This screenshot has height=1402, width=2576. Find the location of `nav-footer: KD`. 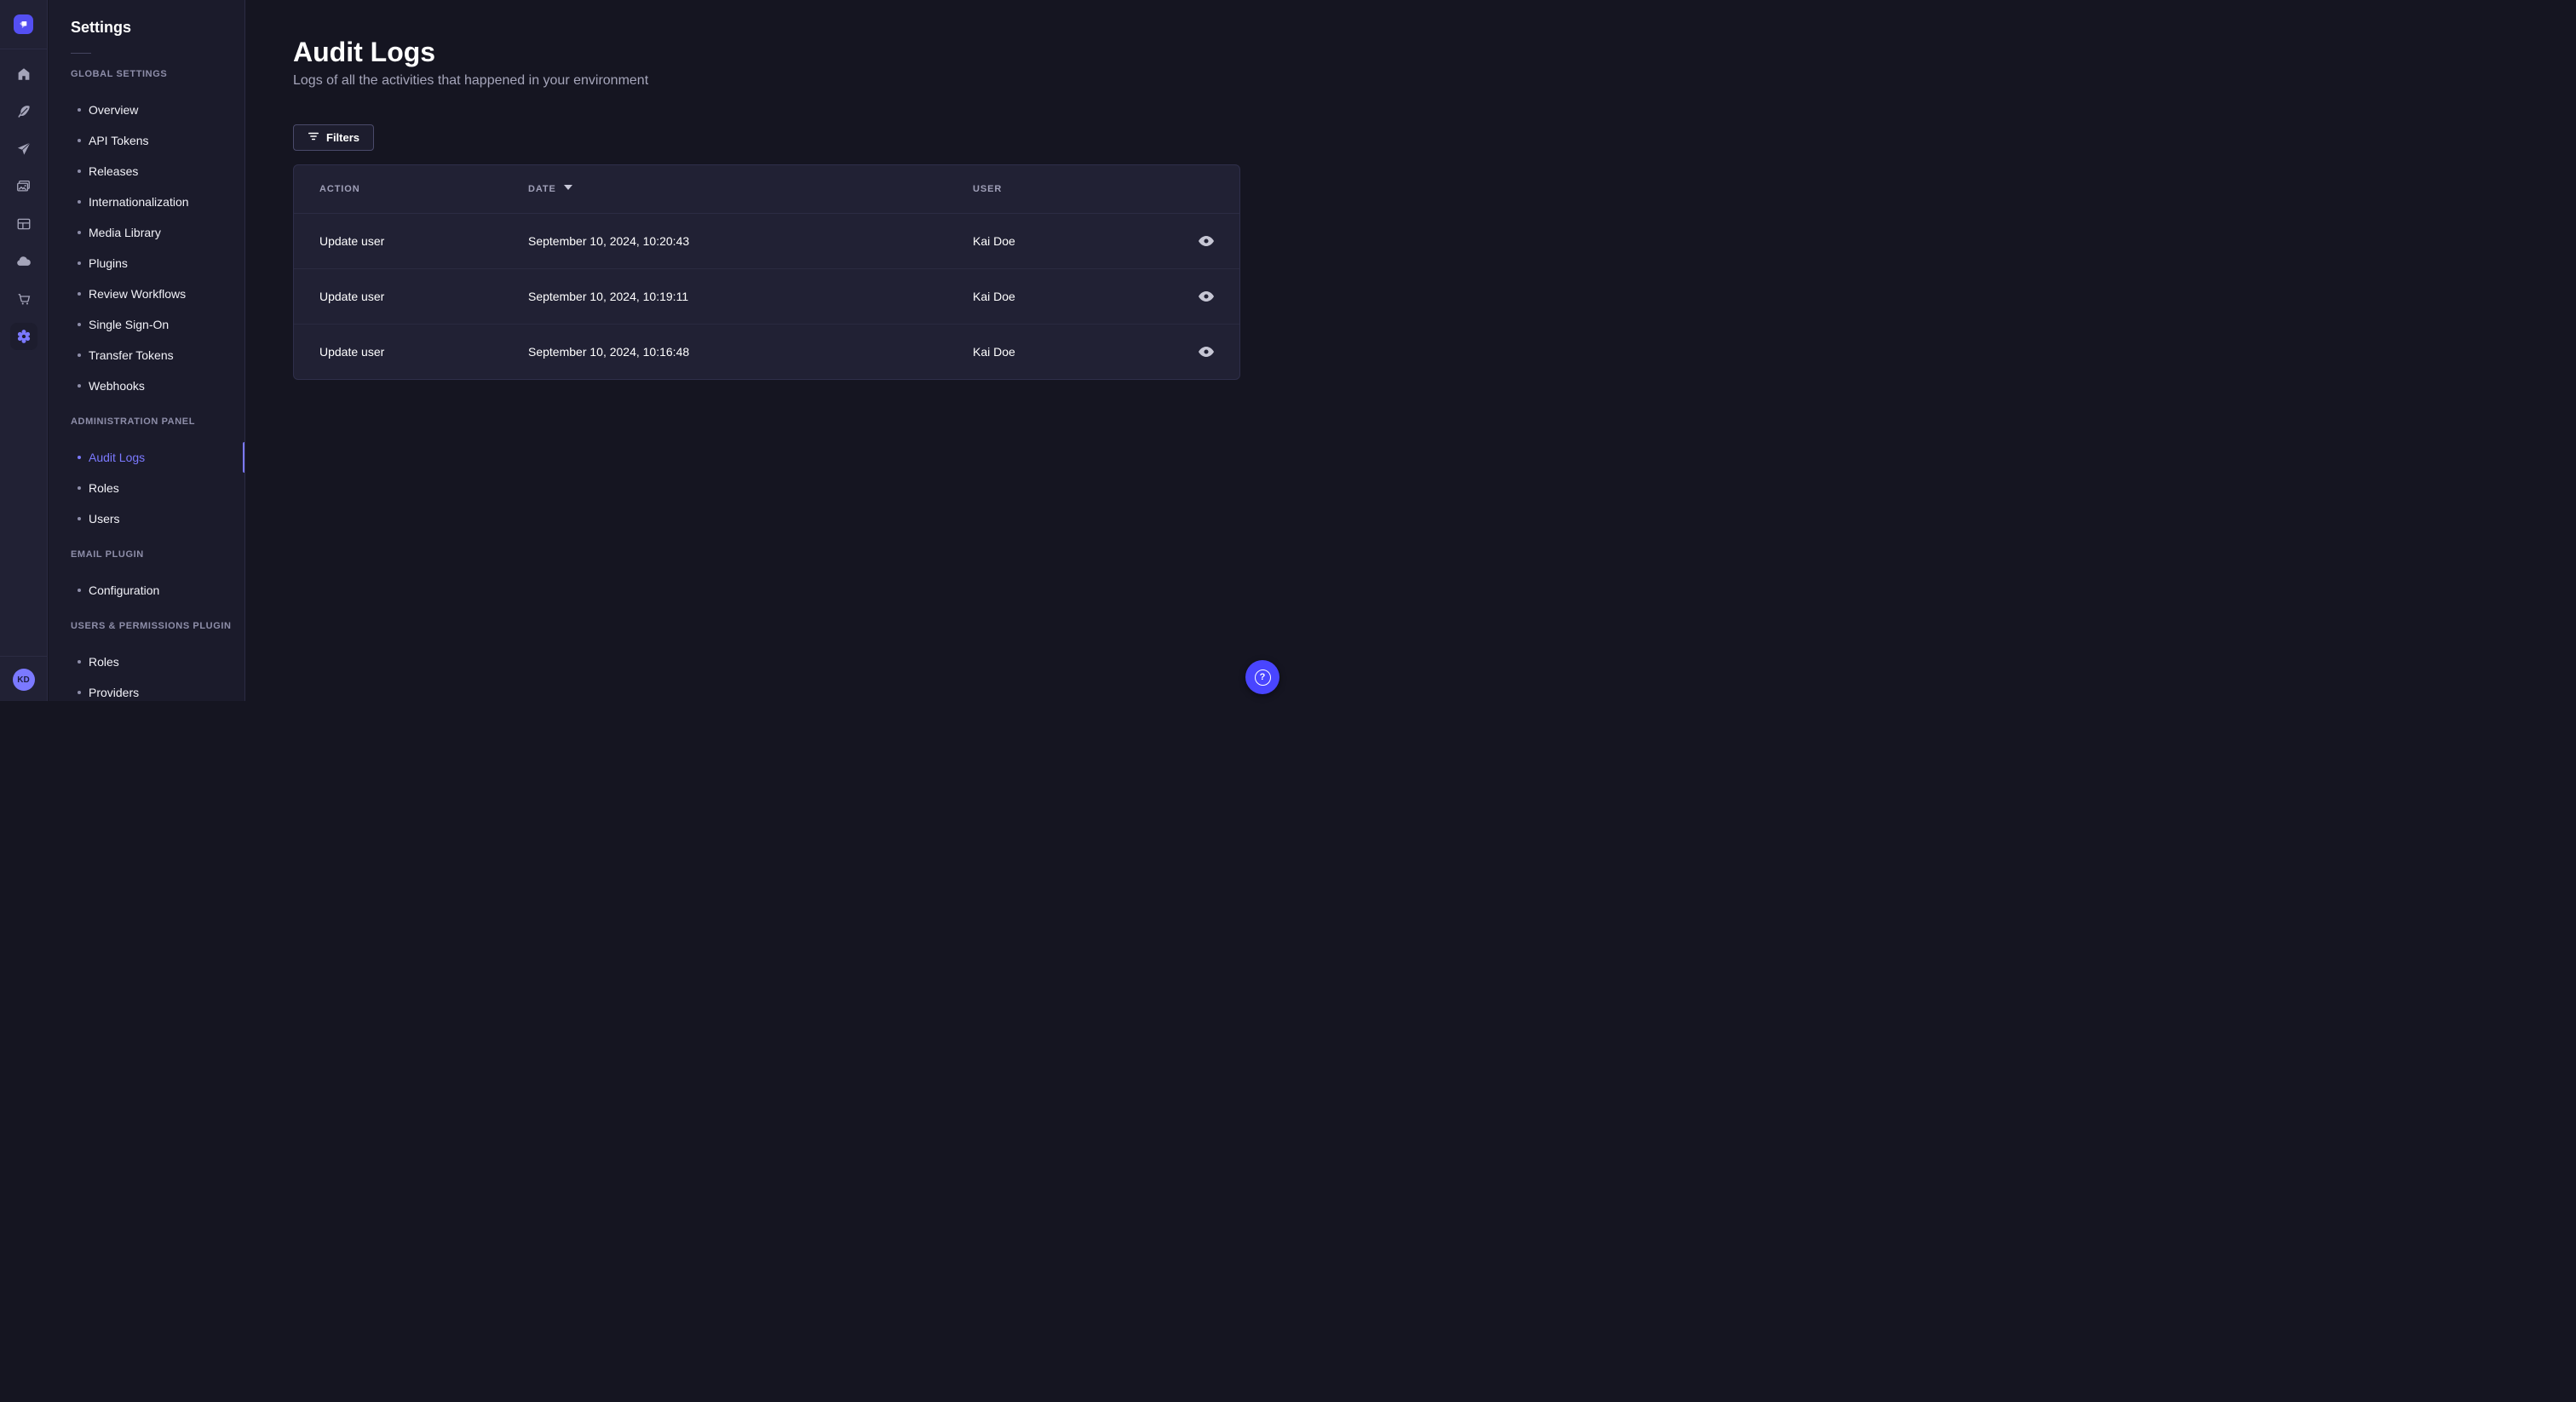

nav-footer: KD is located at coordinates (24, 678).